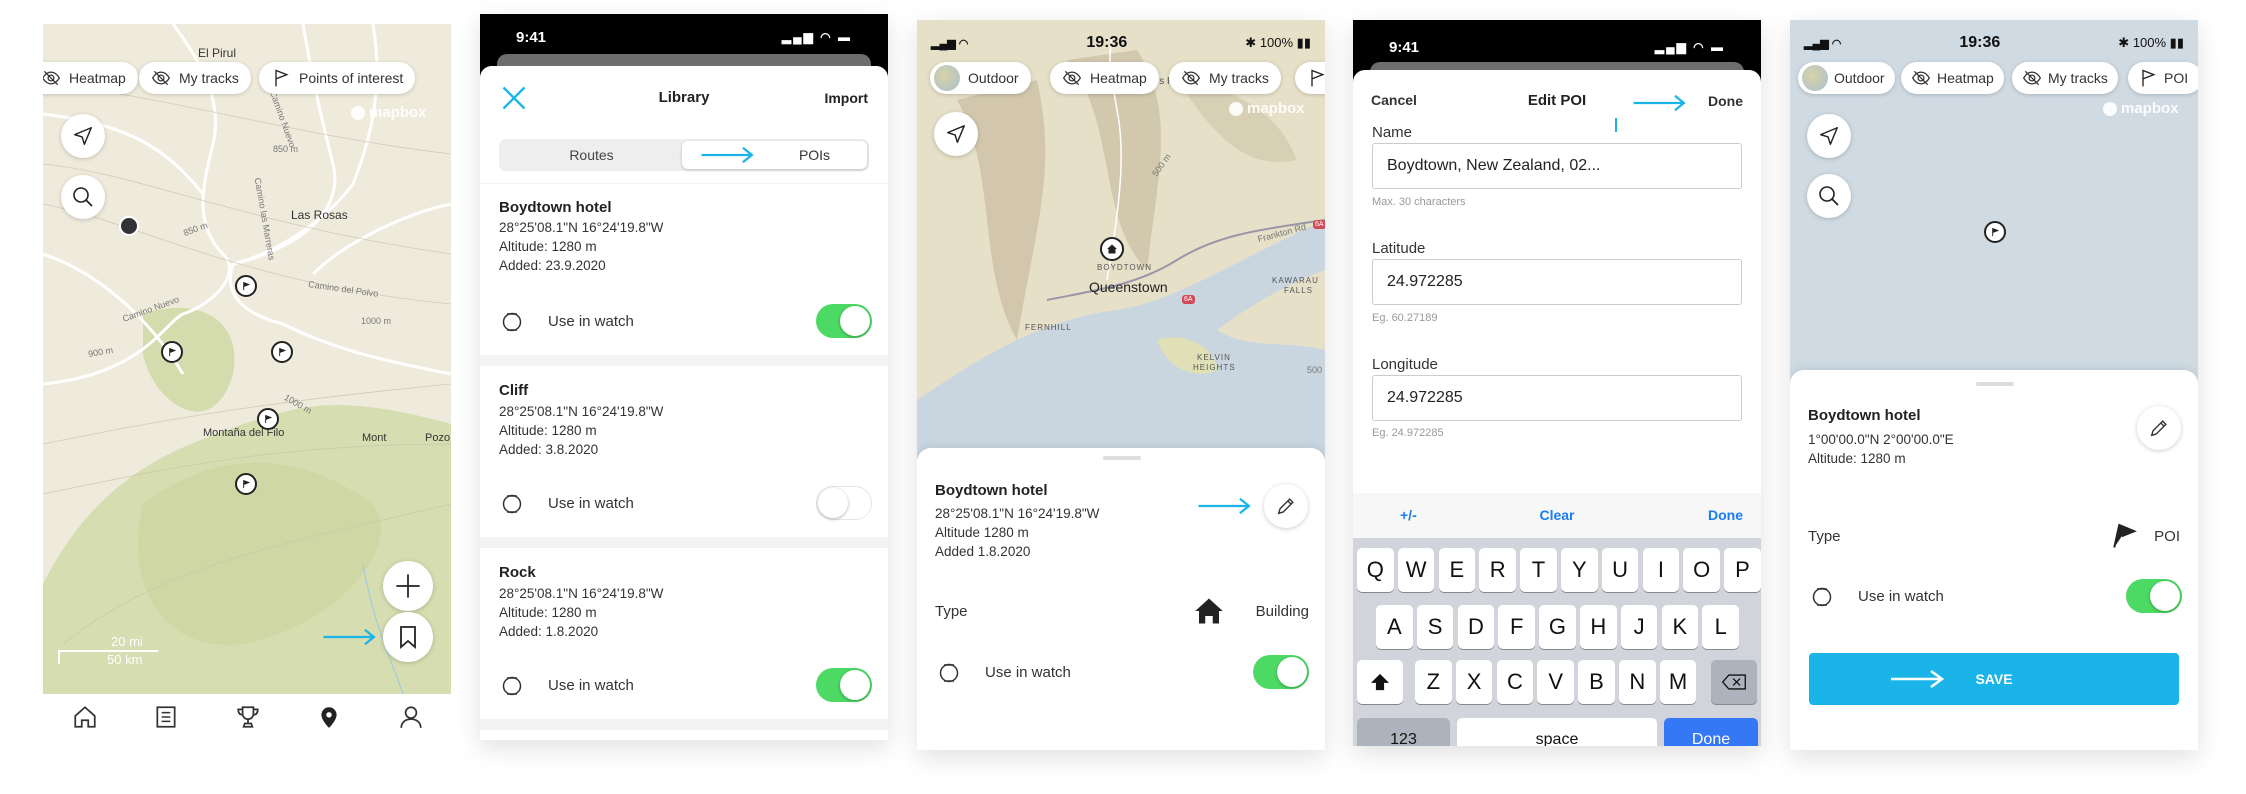  What do you see at coordinates (1711, 732) in the screenshot?
I see `keyboard-done-key: Done` at bounding box center [1711, 732].